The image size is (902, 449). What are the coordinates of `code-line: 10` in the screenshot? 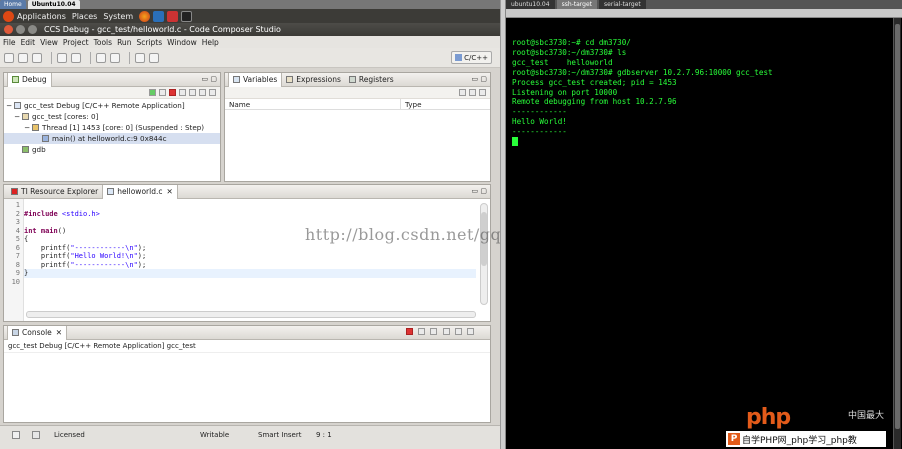 It's located at (244, 282).